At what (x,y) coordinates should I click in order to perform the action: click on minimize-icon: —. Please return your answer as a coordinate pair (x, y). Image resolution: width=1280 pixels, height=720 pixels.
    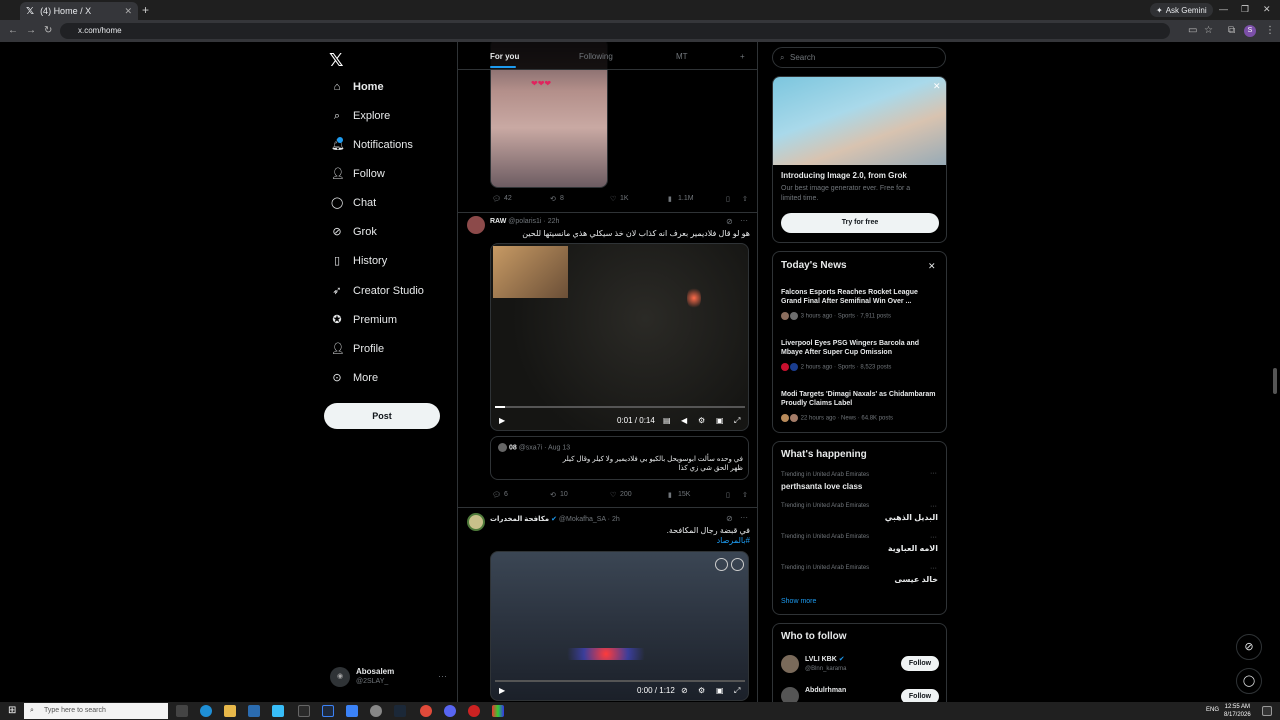
    Looking at the image, I should click on (1223, 9).